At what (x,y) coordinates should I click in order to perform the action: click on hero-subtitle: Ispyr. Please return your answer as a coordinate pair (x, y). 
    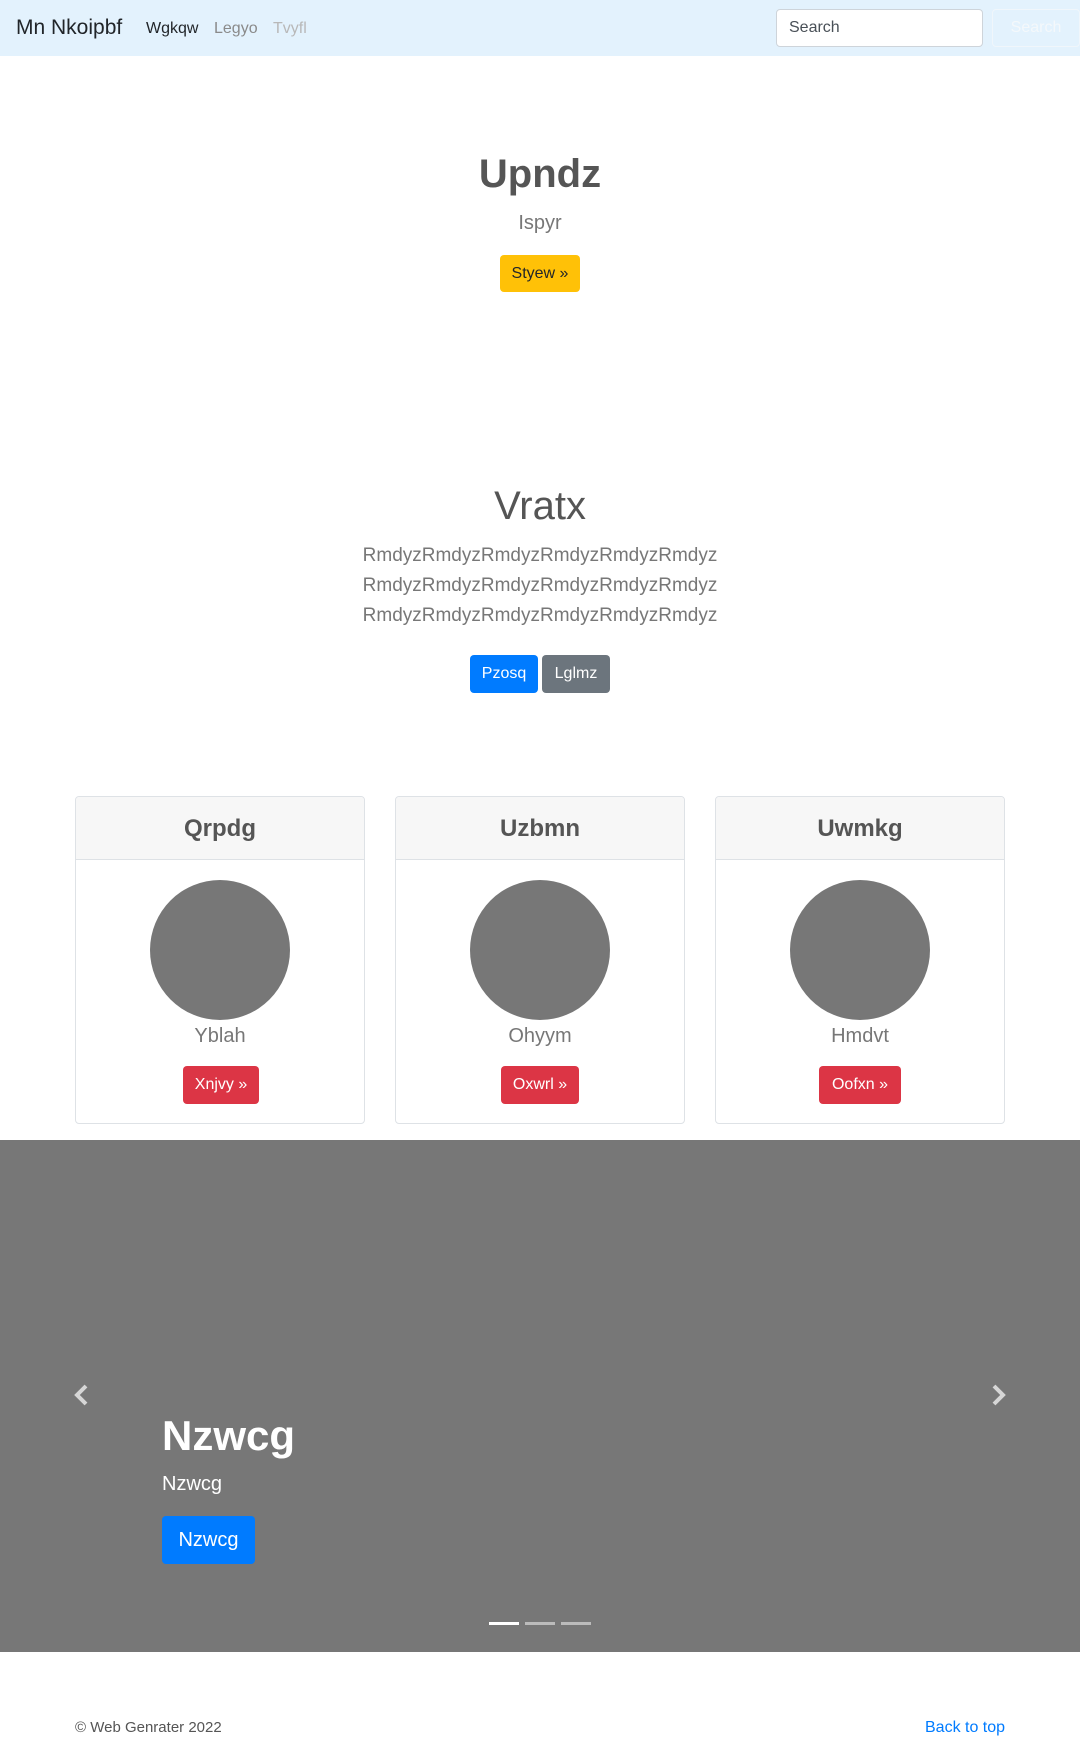
    Looking at the image, I should click on (540, 223).